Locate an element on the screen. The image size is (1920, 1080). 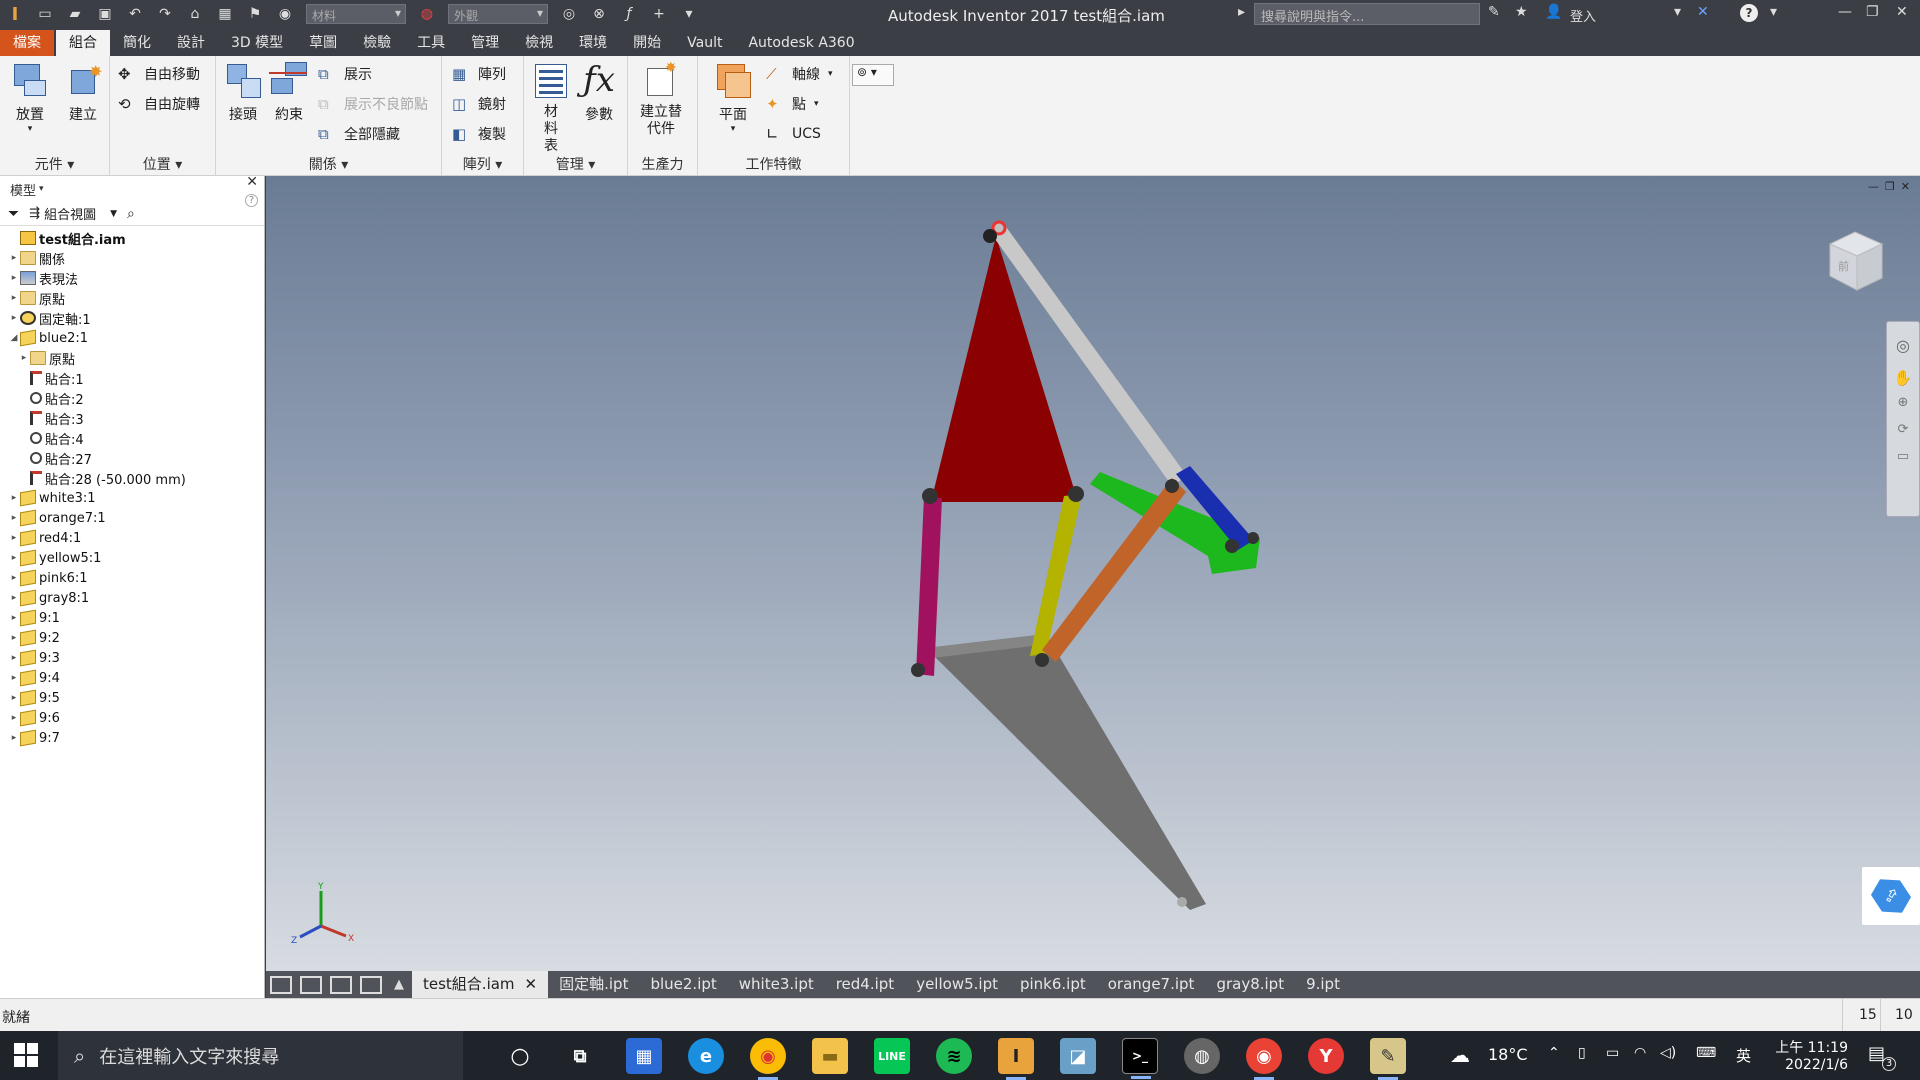
open-documents-icon: ▲ is located at coordinates (399, 984).